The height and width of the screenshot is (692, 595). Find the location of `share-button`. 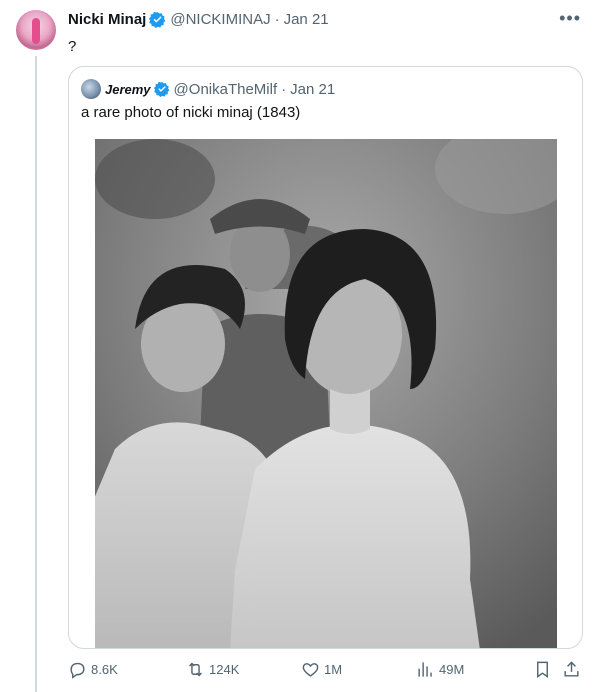

share-button is located at coordinates (573, 669).